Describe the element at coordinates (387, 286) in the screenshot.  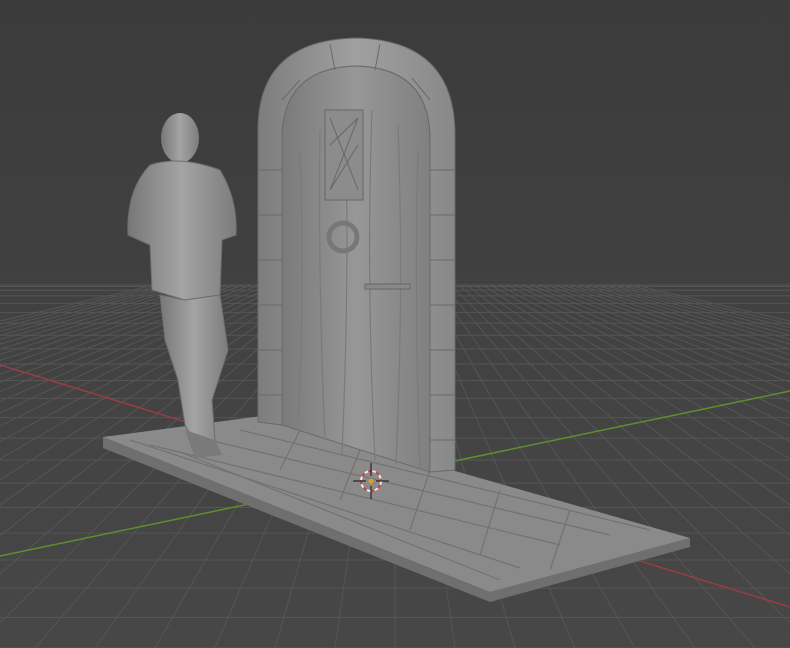
I see `door-handle` at that location.